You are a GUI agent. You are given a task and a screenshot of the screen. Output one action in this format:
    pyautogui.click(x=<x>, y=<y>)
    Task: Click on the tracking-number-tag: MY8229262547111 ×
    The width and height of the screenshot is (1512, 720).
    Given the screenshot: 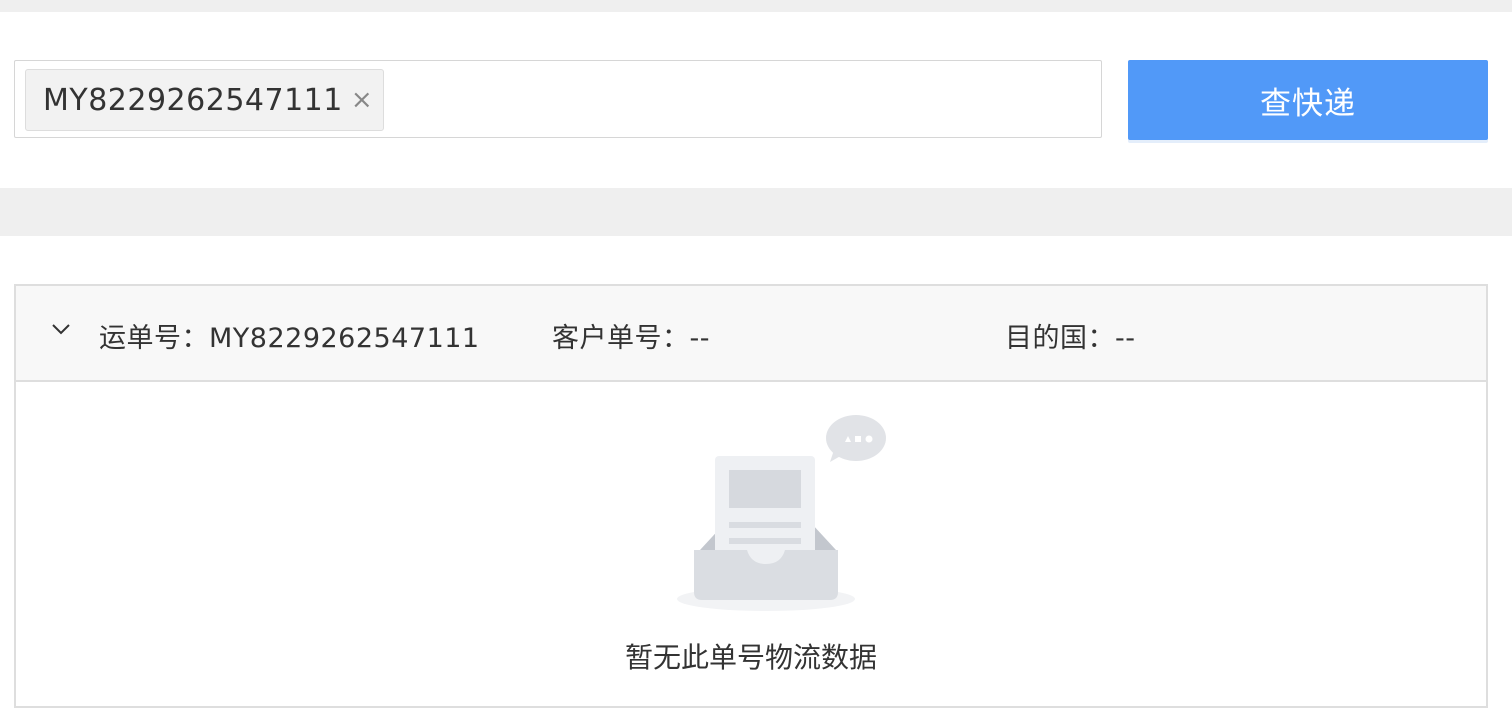 What is the action you would take?
    pyautogui.click(x=204, y=100)
    